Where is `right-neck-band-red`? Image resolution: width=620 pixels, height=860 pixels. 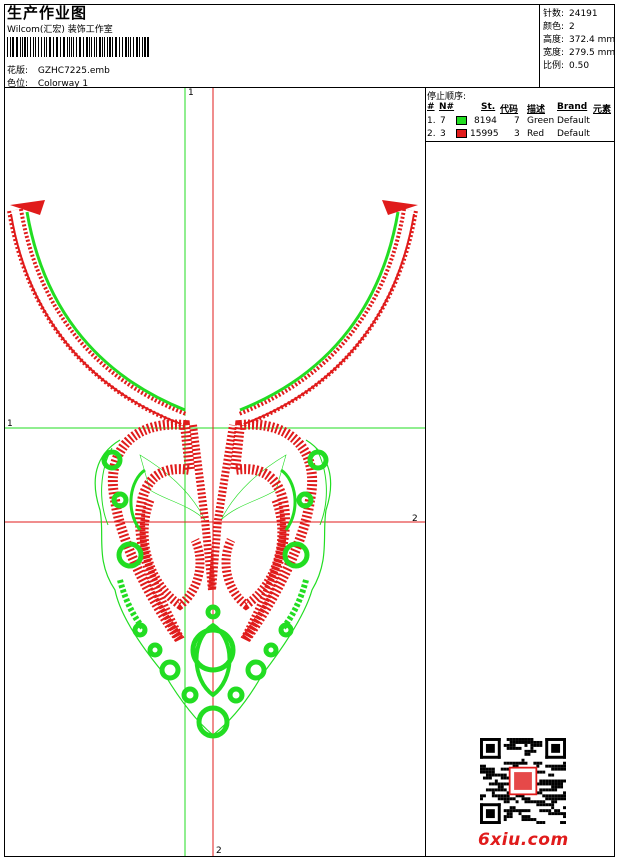 right-neck-band-red is located at coordinates (327, 318).